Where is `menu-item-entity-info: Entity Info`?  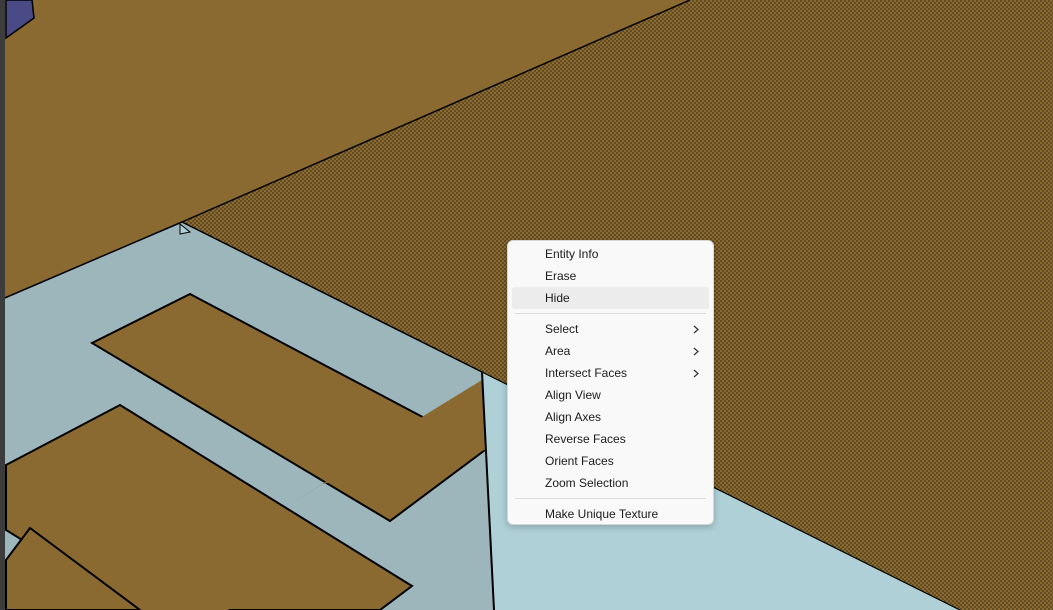
menu-item-entity-info: Entity Info is located at coordinates (610, 254).